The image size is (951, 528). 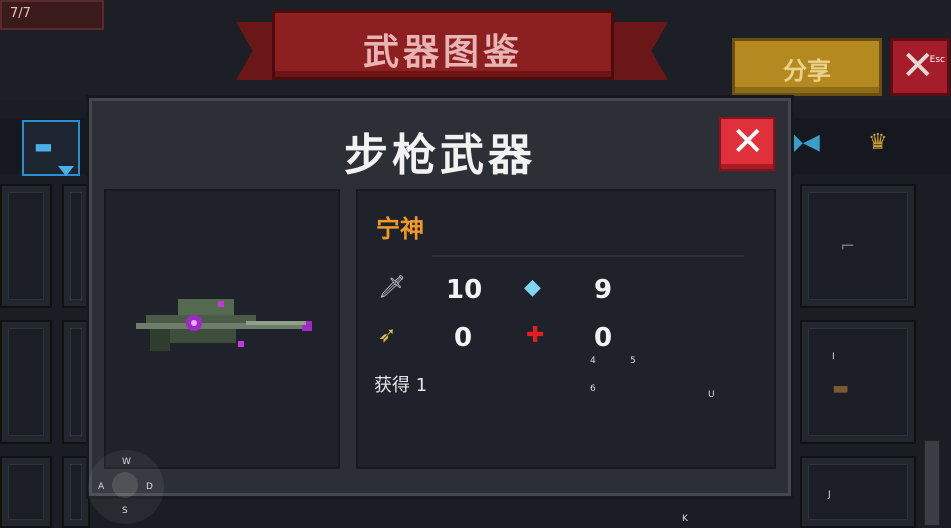 What do you see at coordinates (588, 256) in the screenshot?
I see `divider` at bounding box center [588, 256].